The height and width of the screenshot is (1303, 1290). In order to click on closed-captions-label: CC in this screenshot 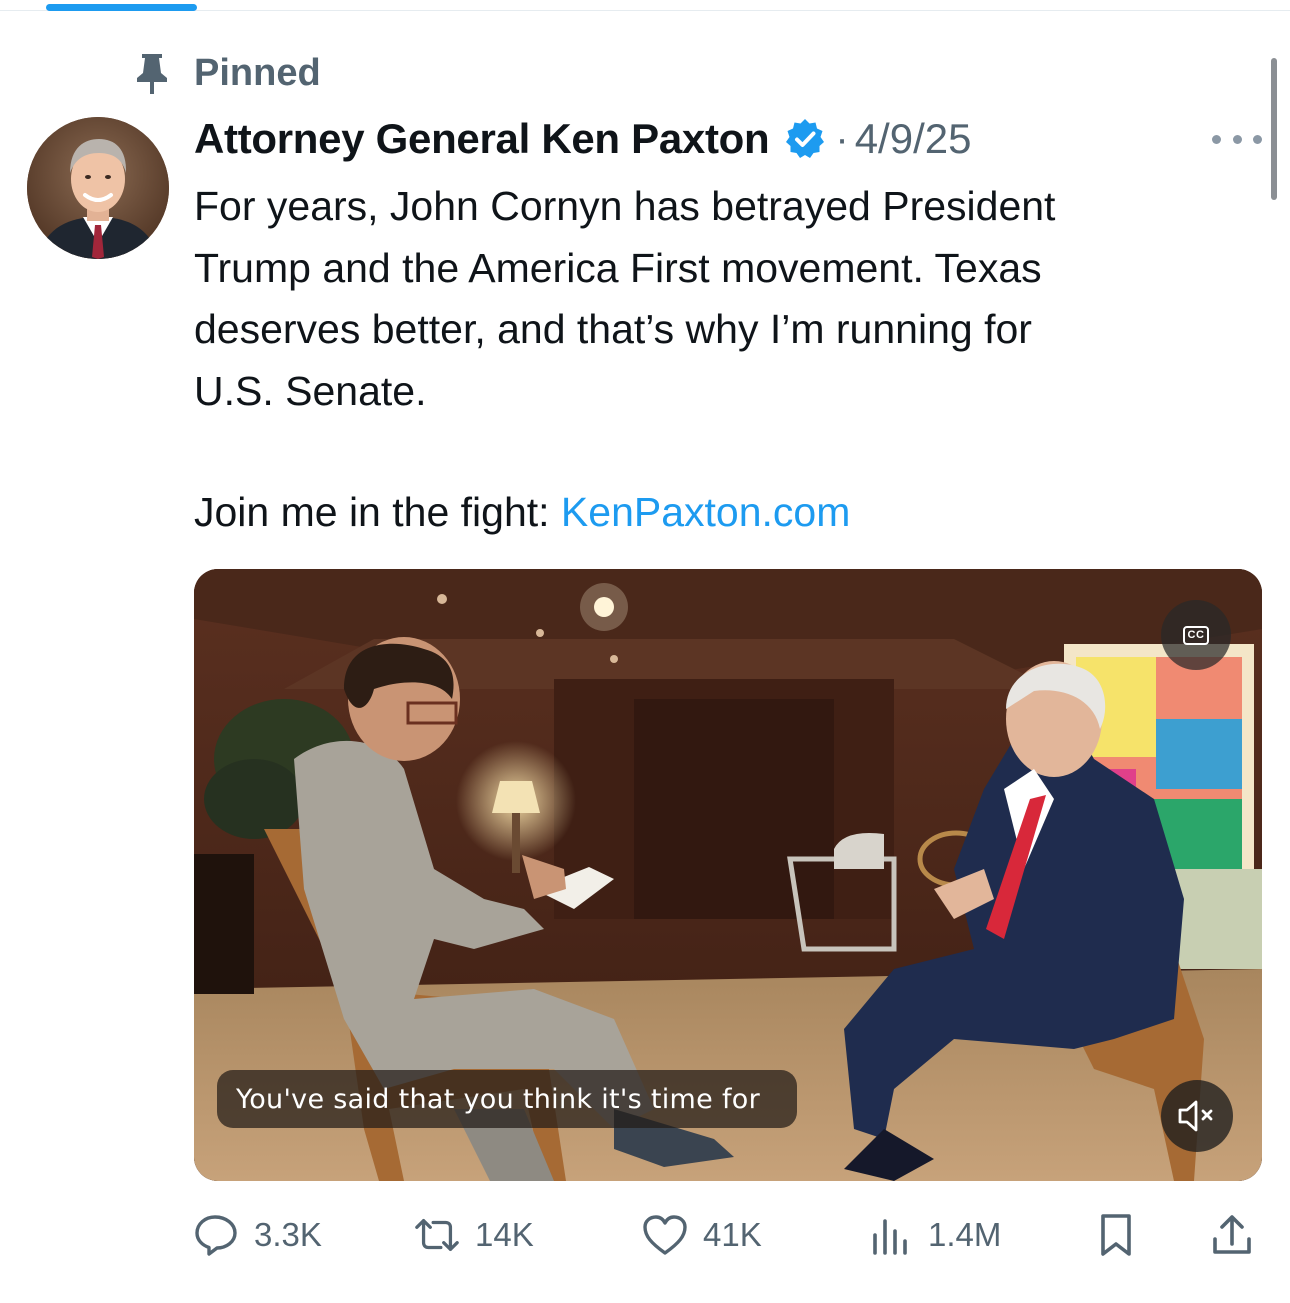, I will do `click(1196, 635)`.